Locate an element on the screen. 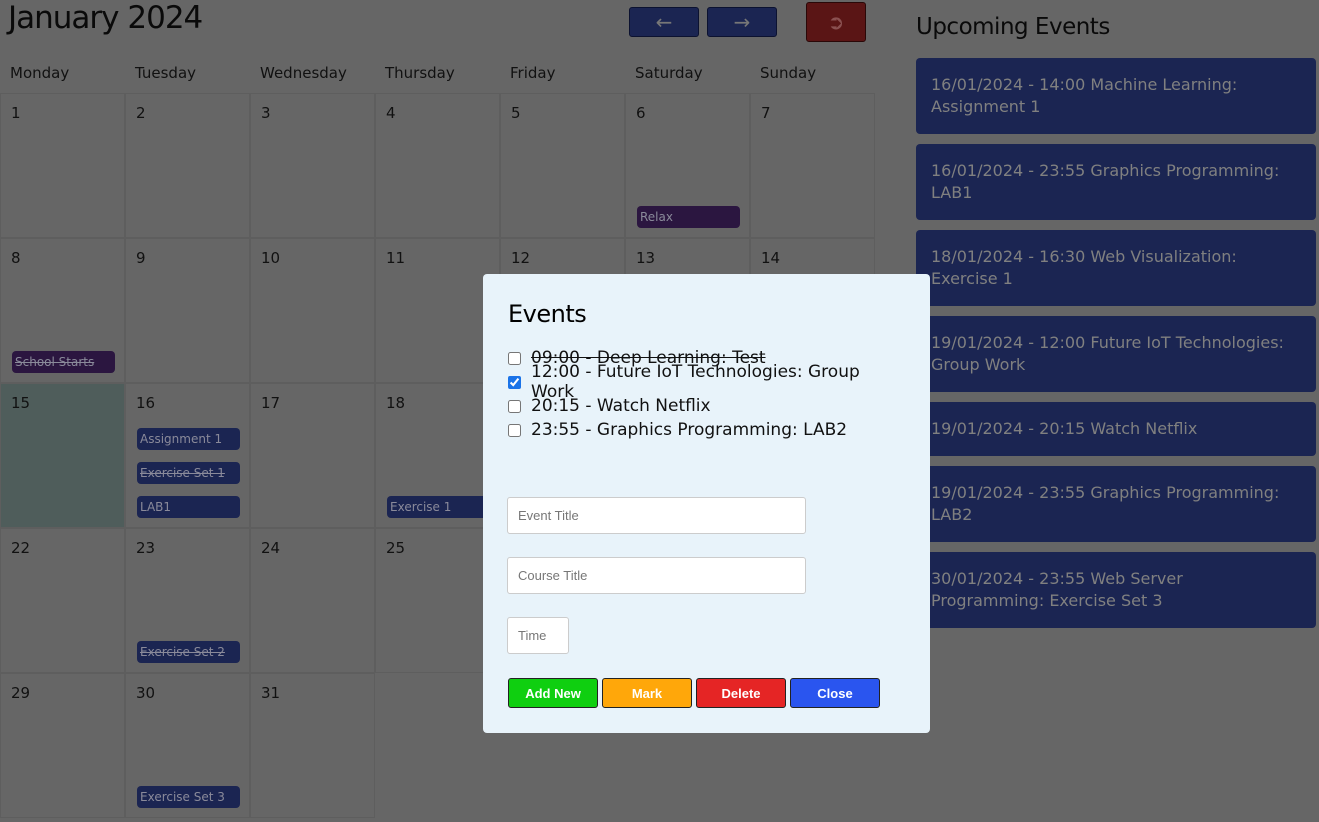 The image size is (1319, 822). day-events: Exercise 1 is located at coordinates (438, 507).